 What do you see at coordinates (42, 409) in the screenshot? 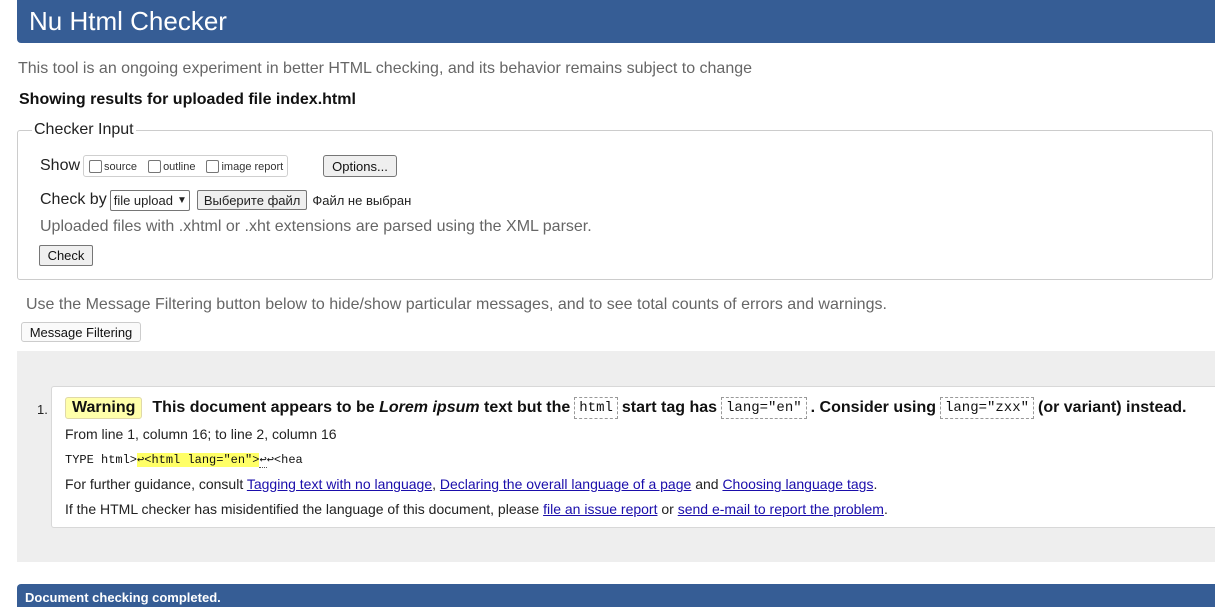
I see `message-number: 1.` at bounding box center [42, 409].